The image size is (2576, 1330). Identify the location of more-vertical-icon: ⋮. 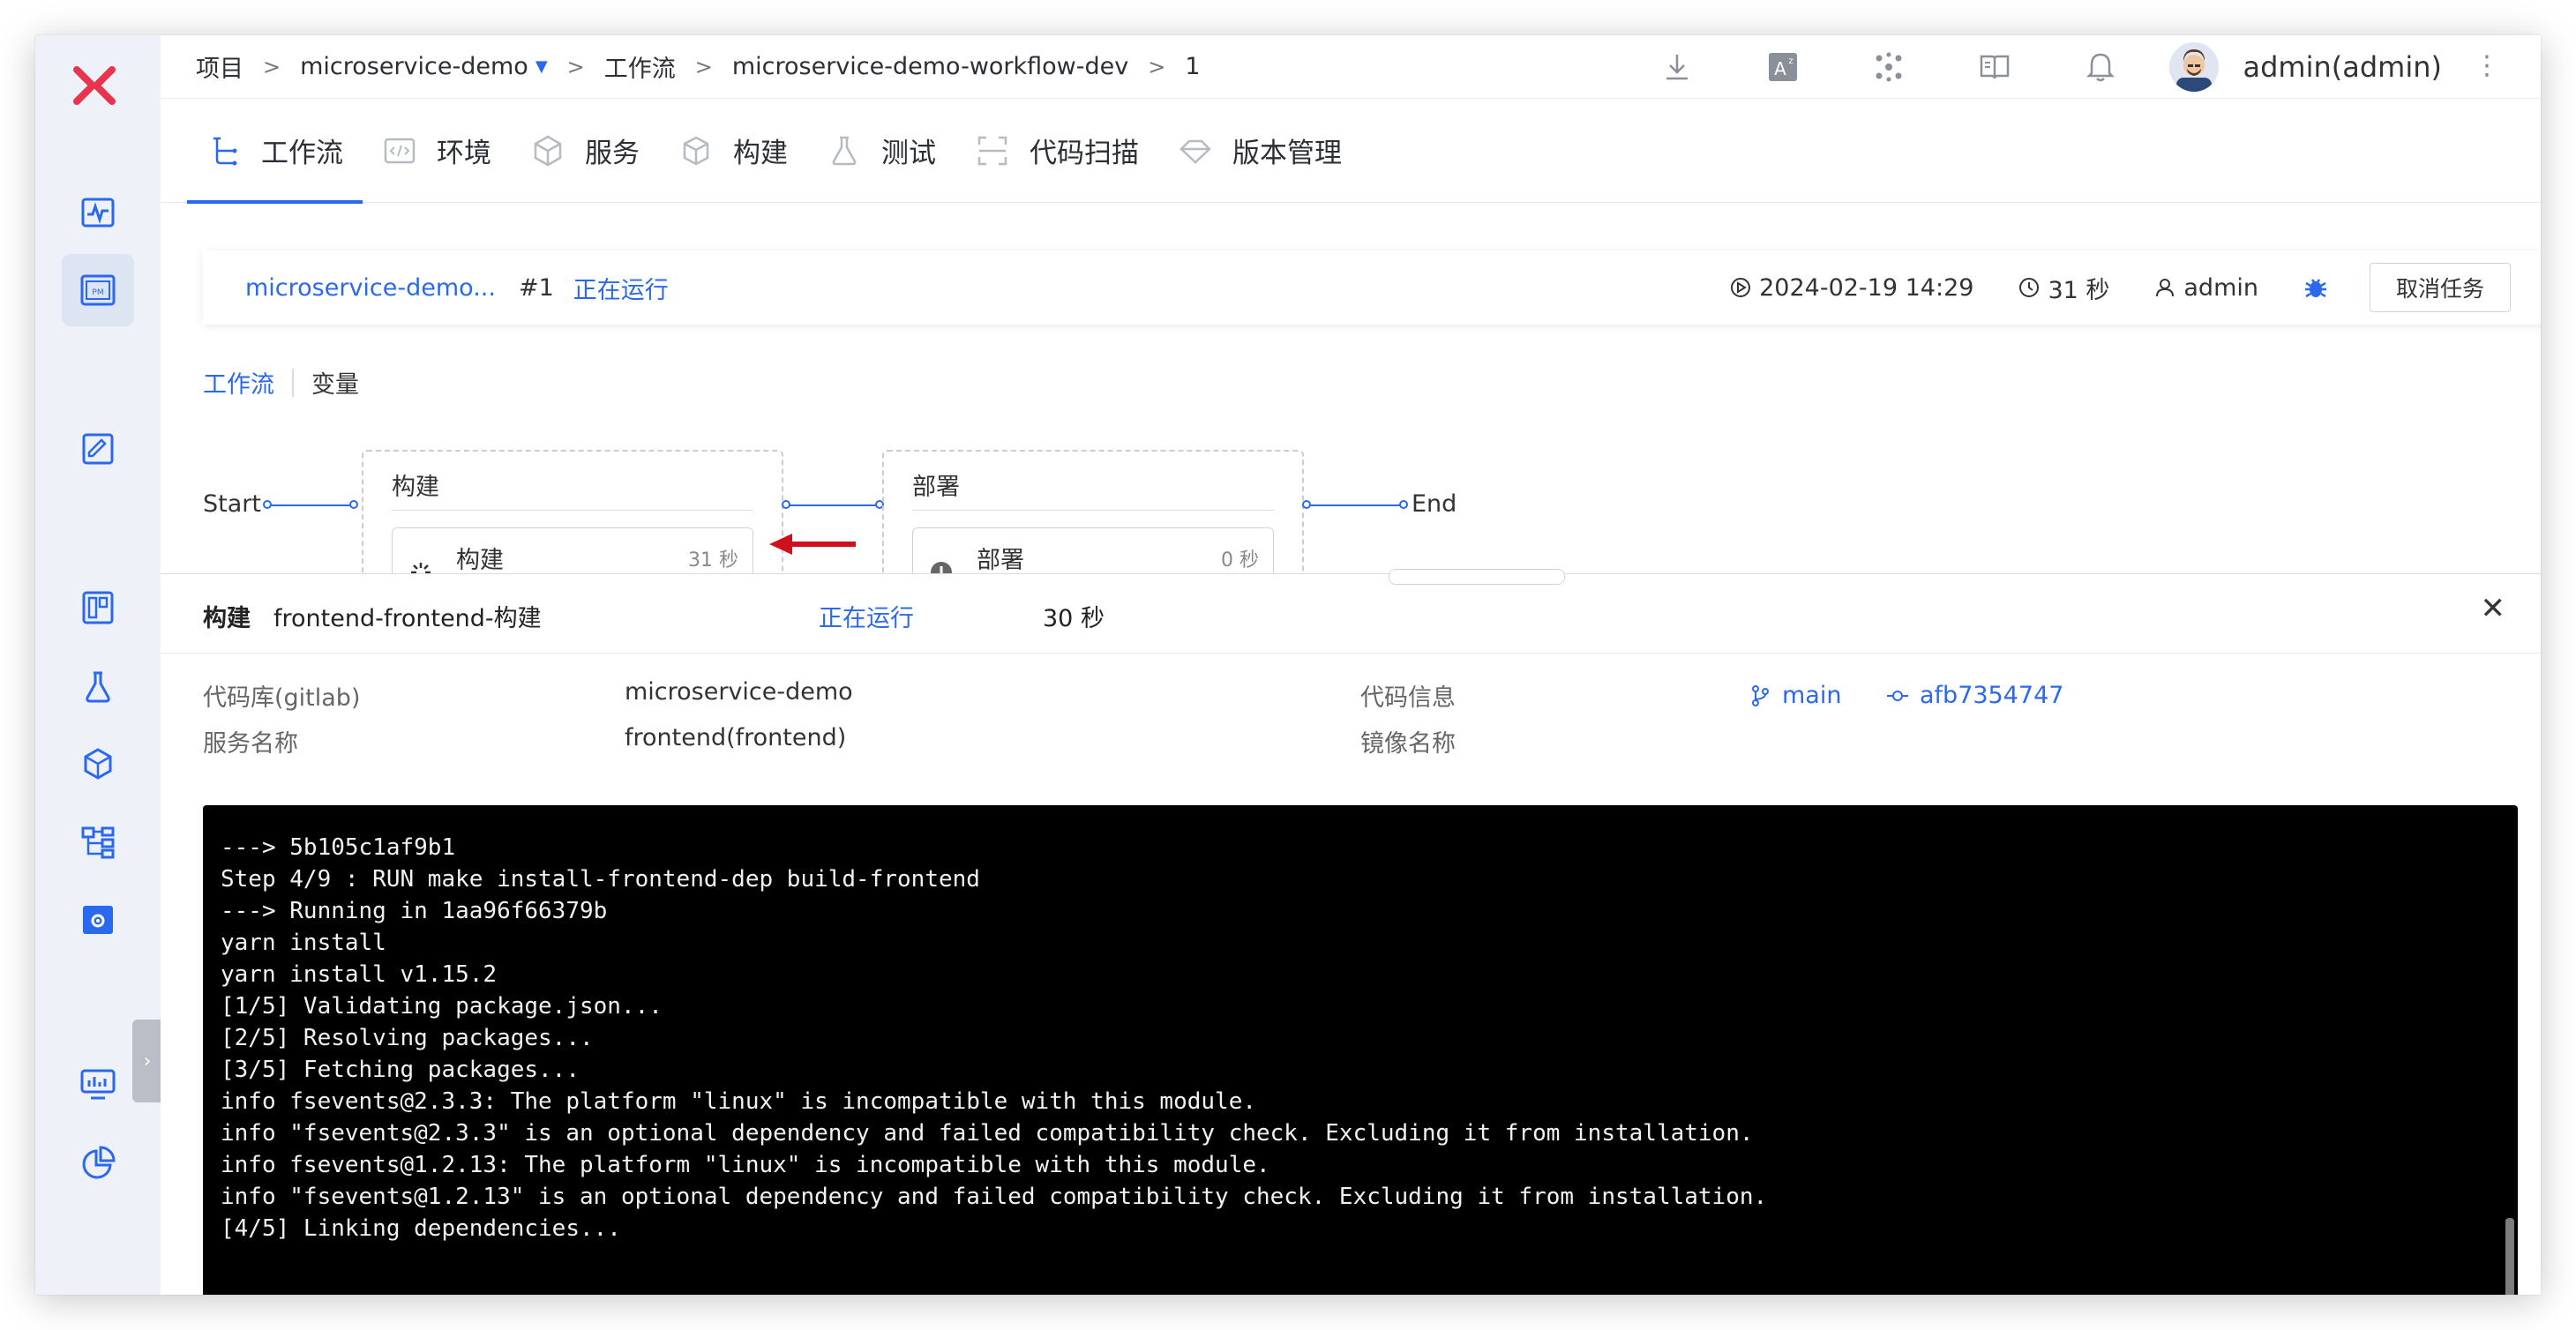
(2487, 66).